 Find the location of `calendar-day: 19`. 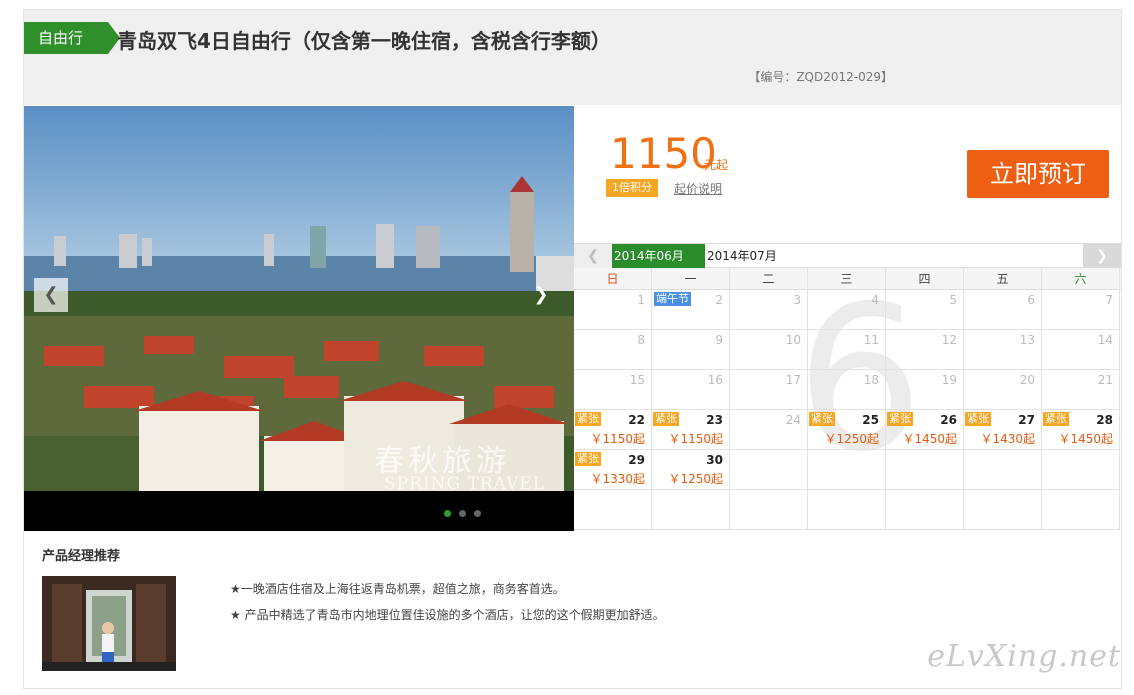

calendar-day: 19 is located at coordinates (925, 390).